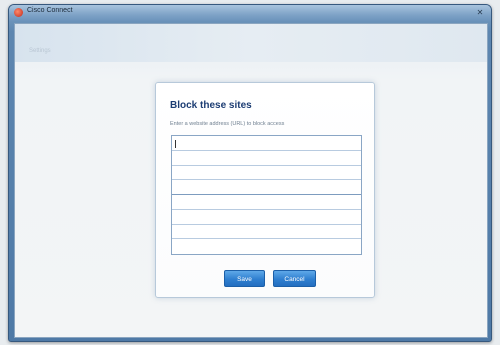  What do you see at coordinates (250, 13) in the screenshot?
I see `title-bar: Cisco Connect ✕` at bounding box center [250, 13].